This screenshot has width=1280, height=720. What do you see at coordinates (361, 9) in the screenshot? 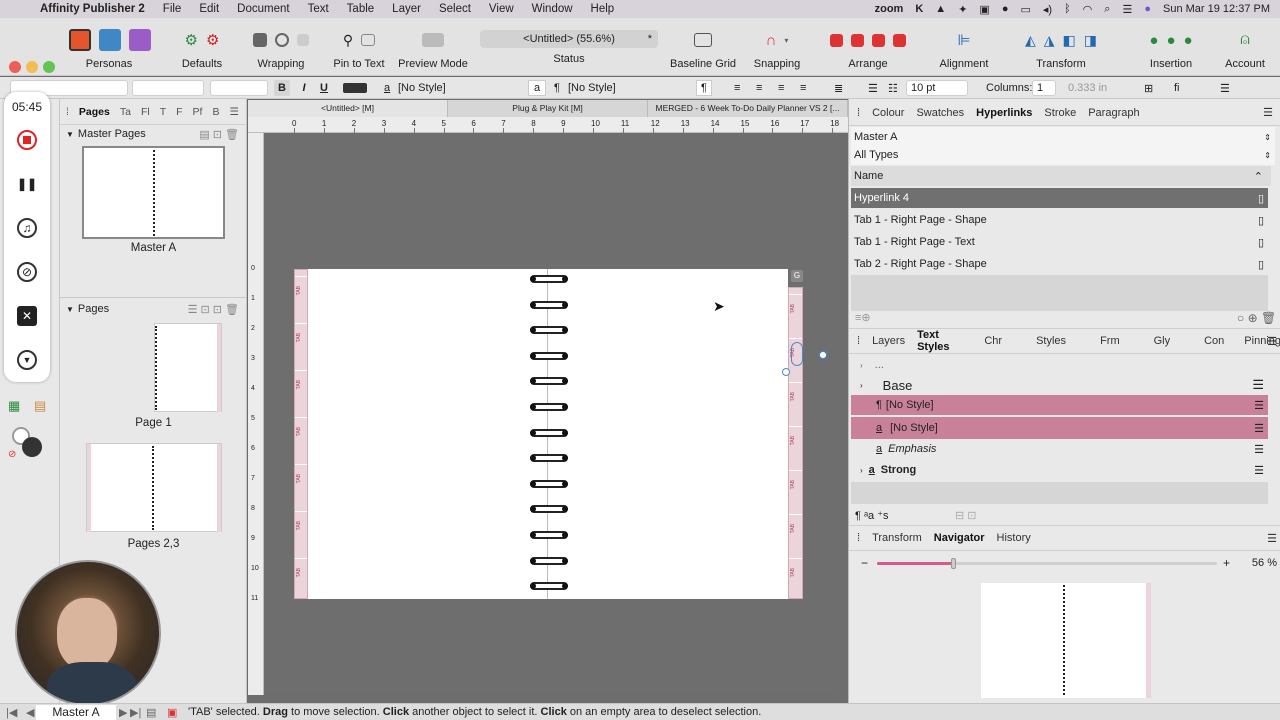
I see `menu-table: Table` at bounding box center [361, 9].